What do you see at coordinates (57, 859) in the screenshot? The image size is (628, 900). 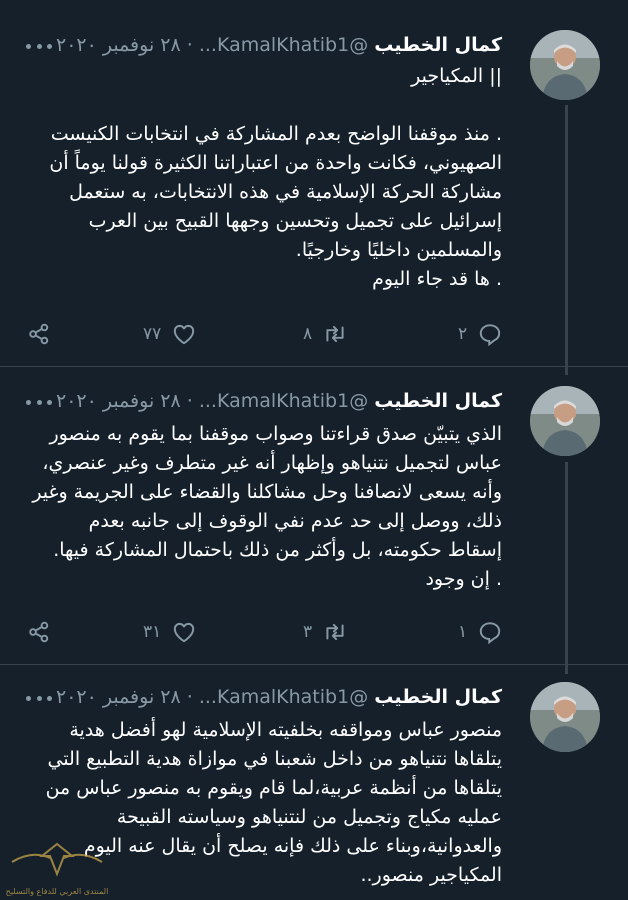 I see `eagle-logo-icon` at bounding box center [57, 859].